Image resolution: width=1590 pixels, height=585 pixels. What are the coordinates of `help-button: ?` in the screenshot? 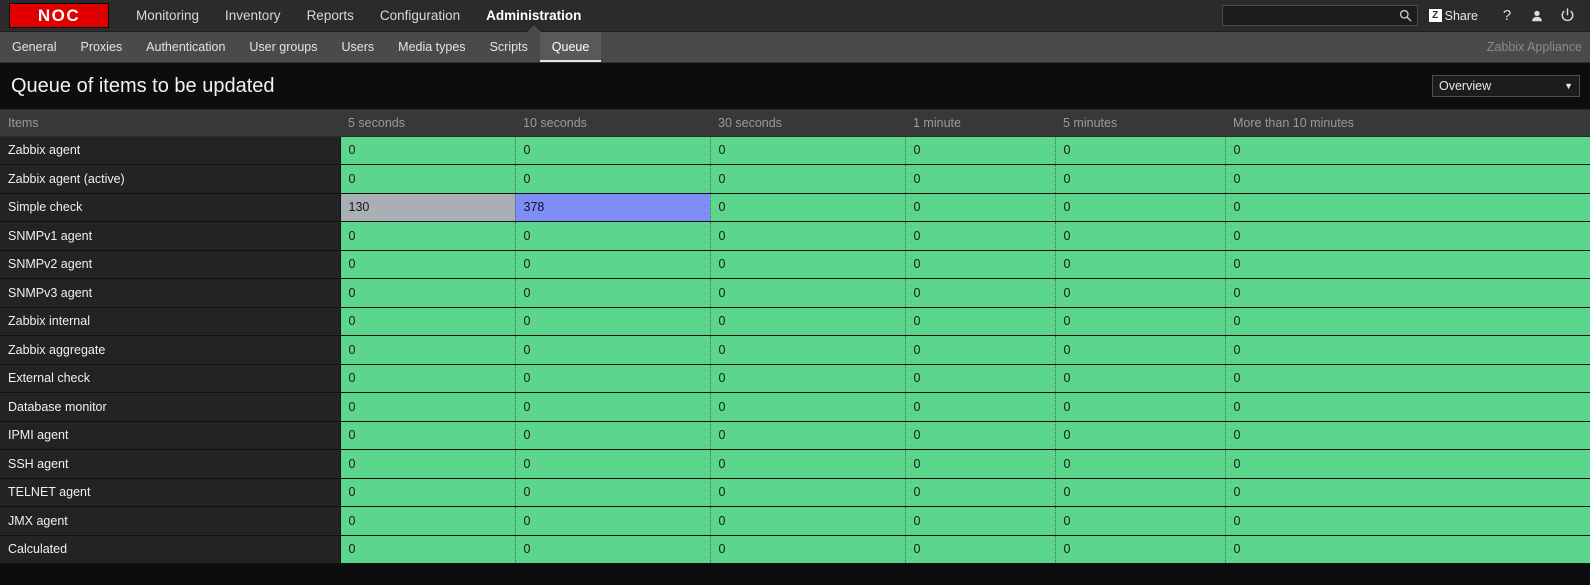 It's located at (1507, 15).